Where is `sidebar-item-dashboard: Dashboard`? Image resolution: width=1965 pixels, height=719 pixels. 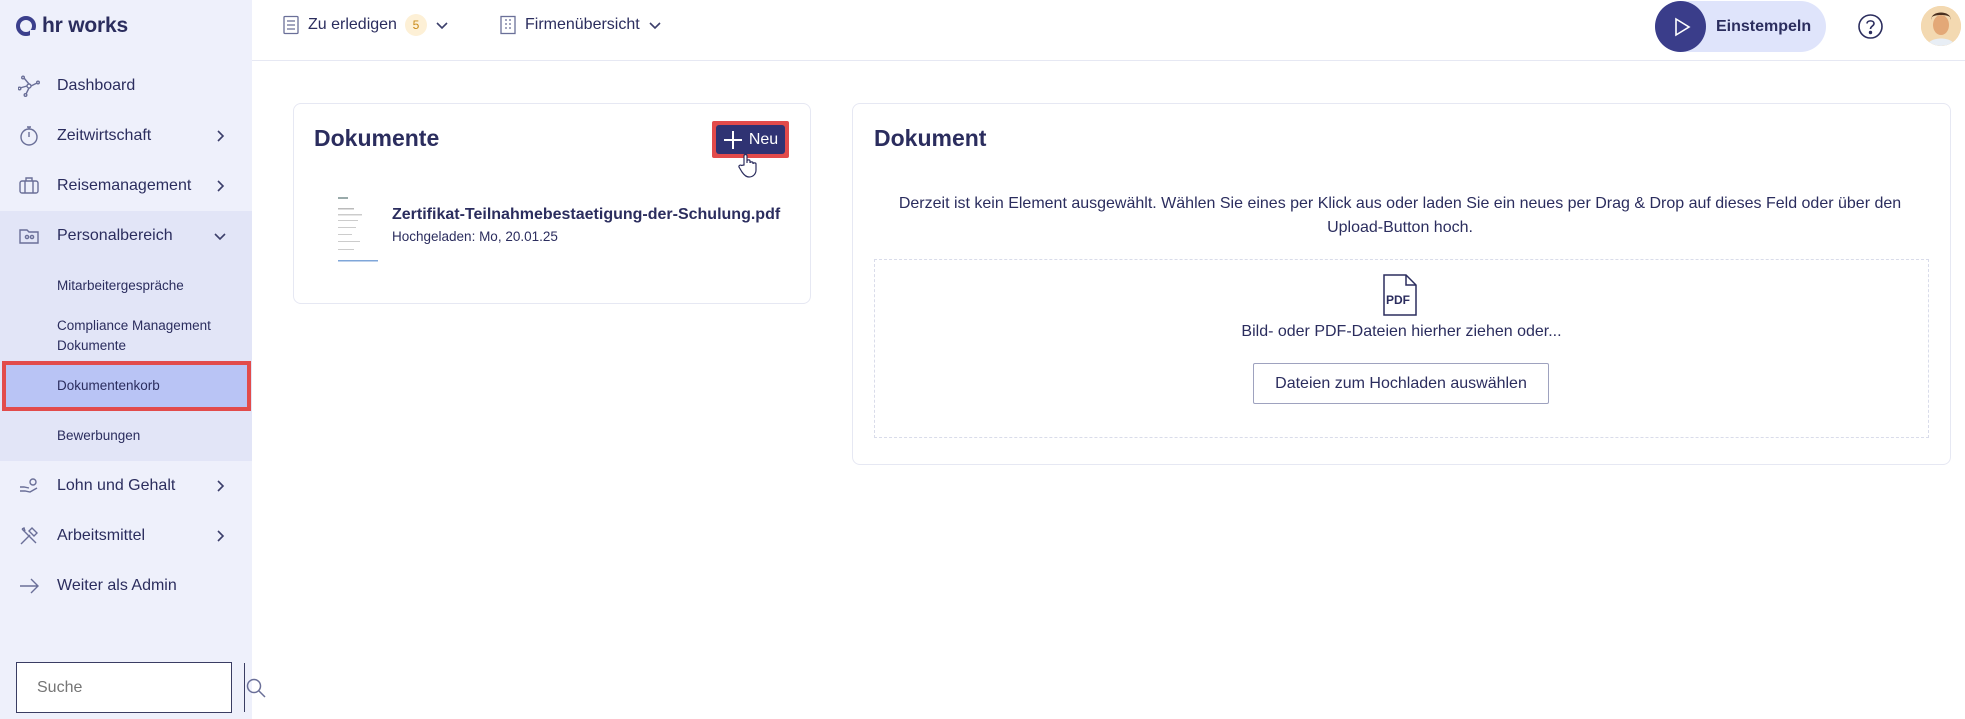
sidebar-item-dashboard: Dashboard is located at coordinates (126, 86).